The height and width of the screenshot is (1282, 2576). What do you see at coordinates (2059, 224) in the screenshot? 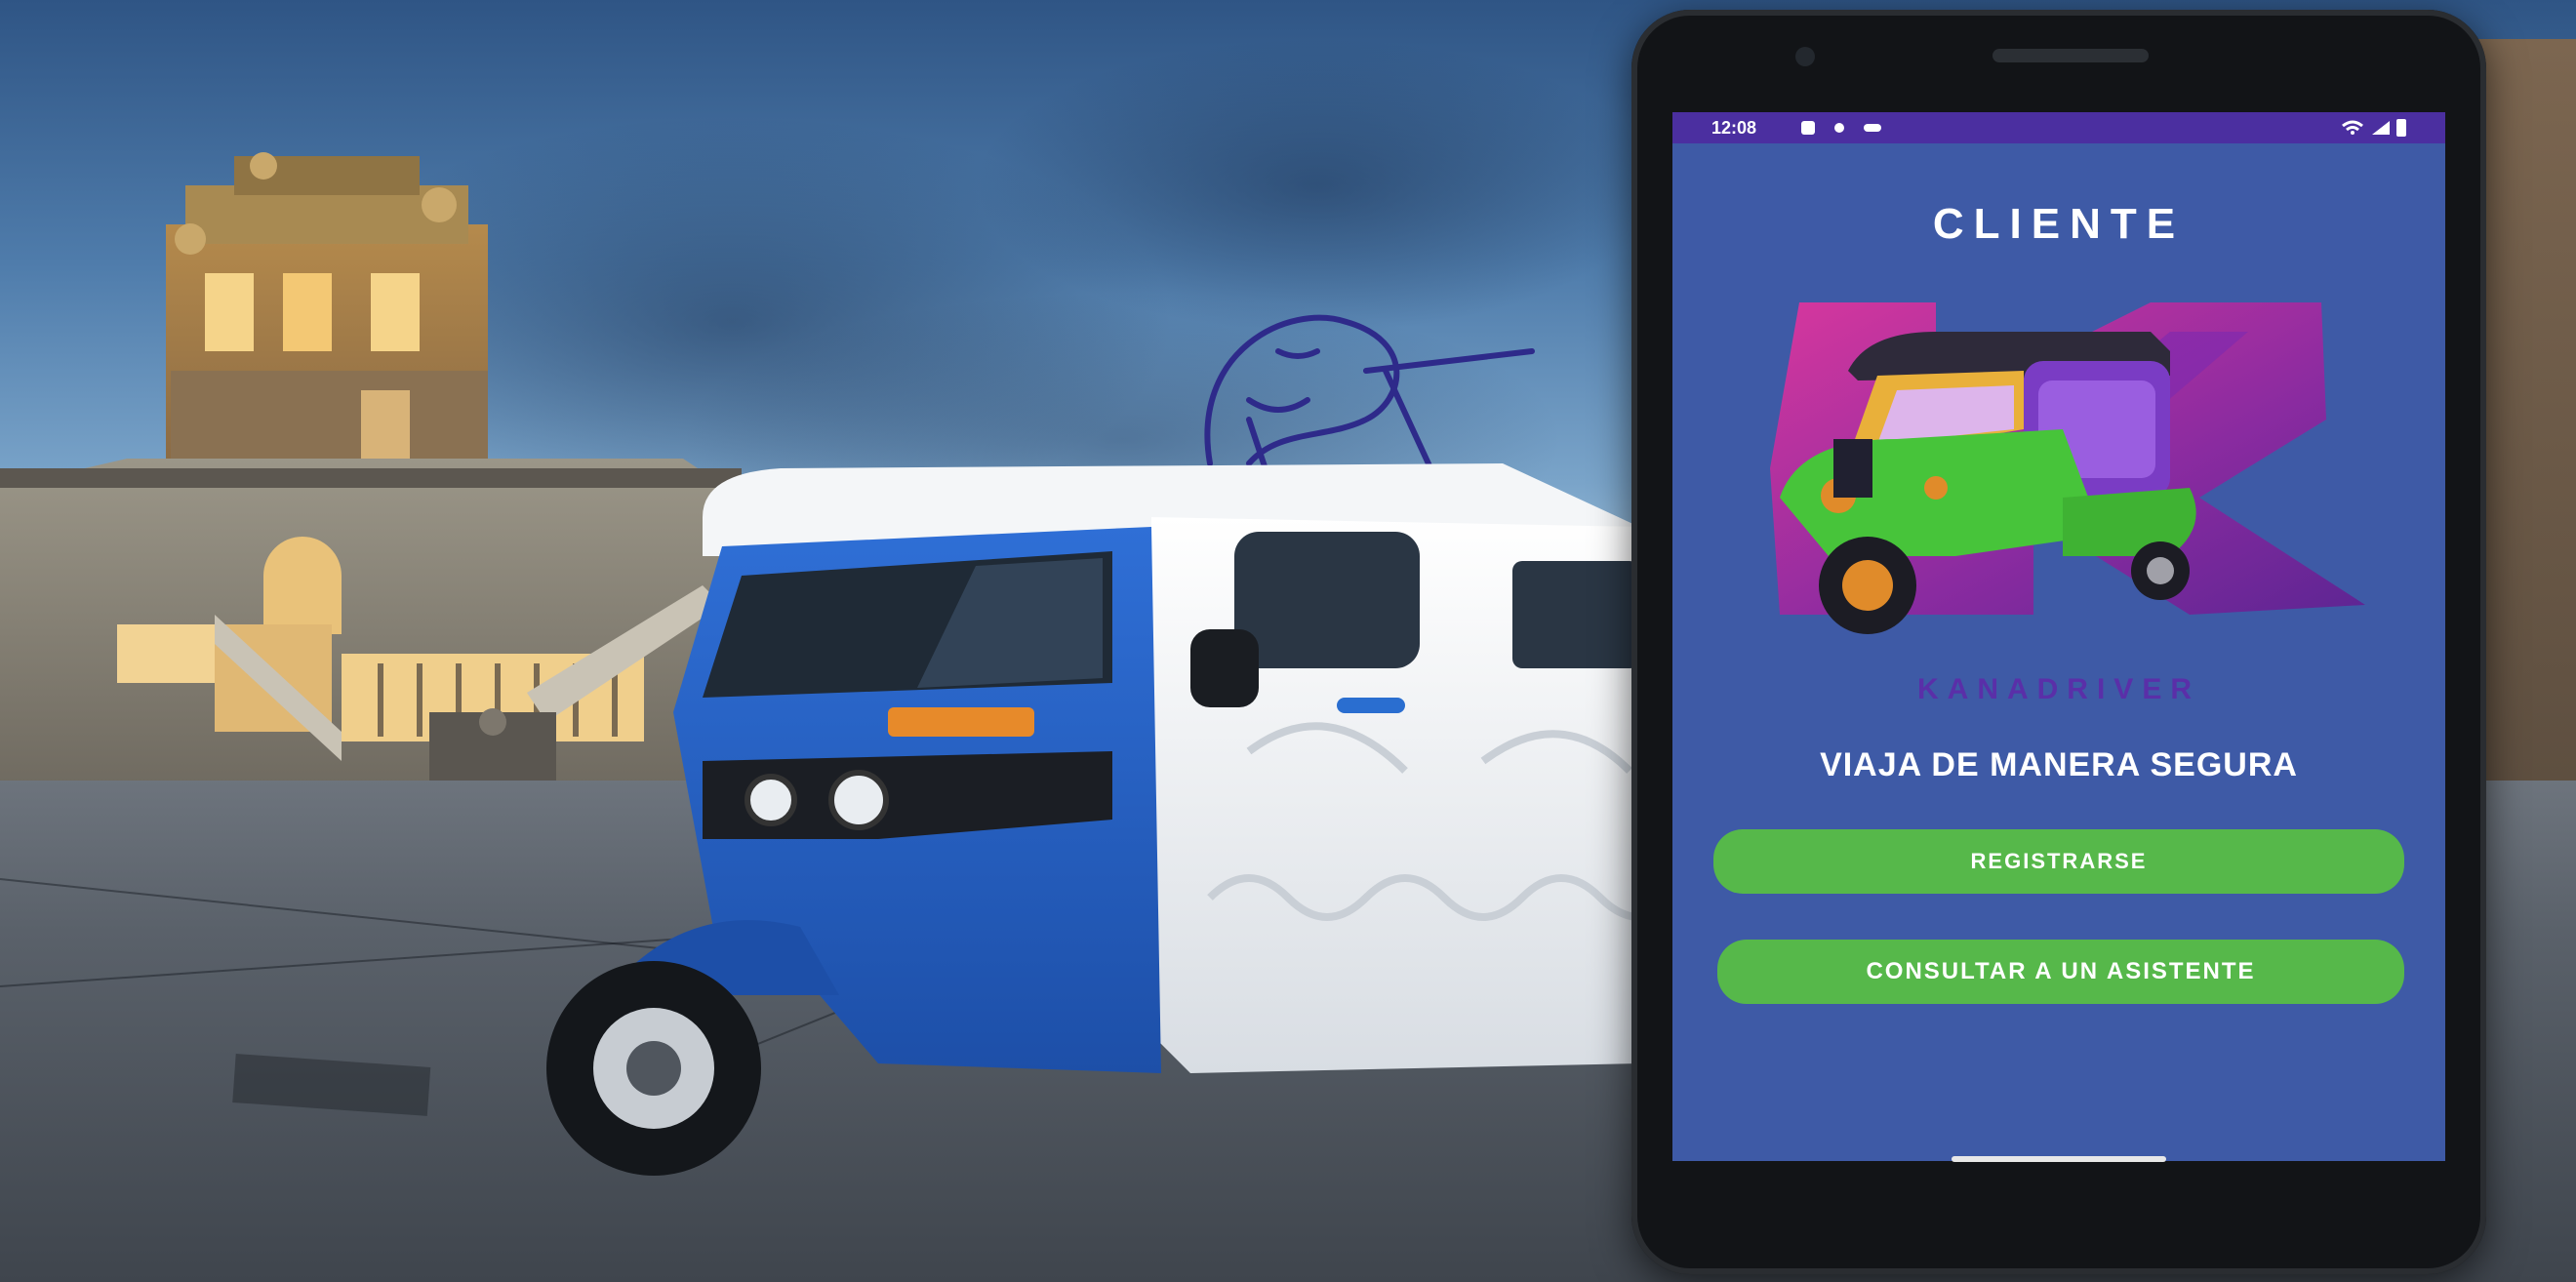
I see `screen-title: CLIENTE` at bounding box center [2059, 224].